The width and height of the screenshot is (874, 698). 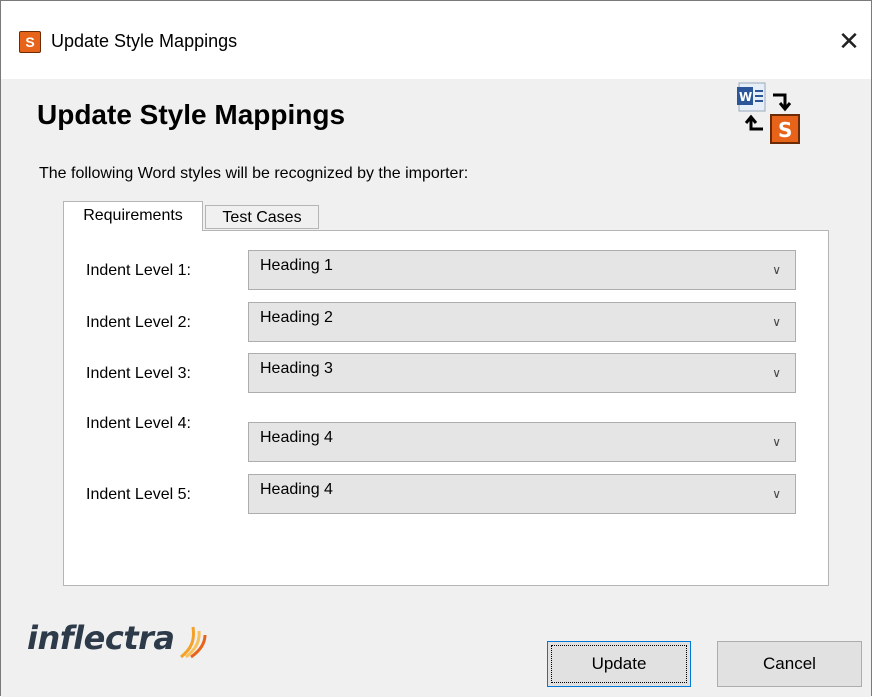 I want to click on focus-rectangle, so click(x=619, y=664).